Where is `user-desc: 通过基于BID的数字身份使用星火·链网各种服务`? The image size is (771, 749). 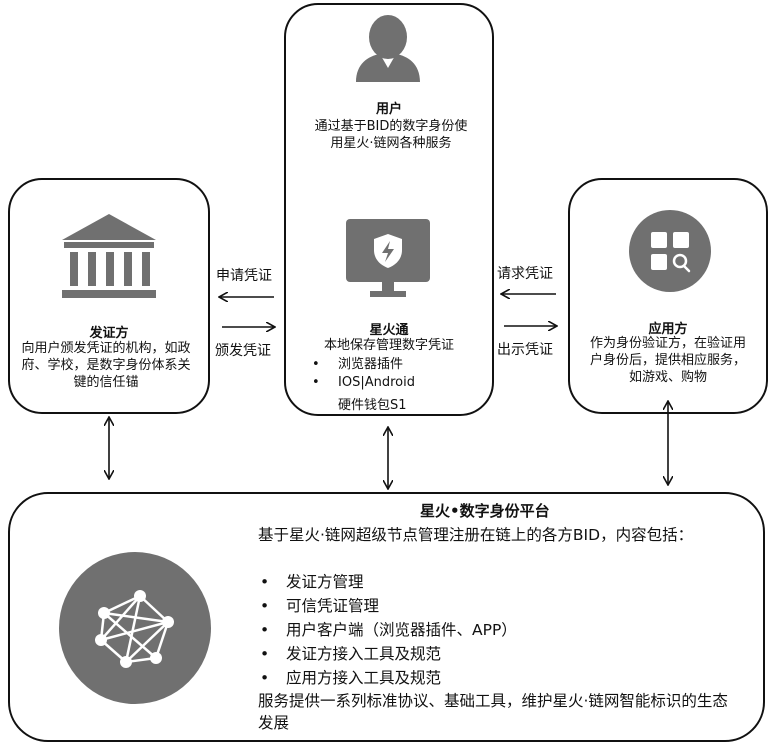 user-desc: 通过基于BID的数字身份使用星火·链网各种服务 is located at coordinates (391, 135).